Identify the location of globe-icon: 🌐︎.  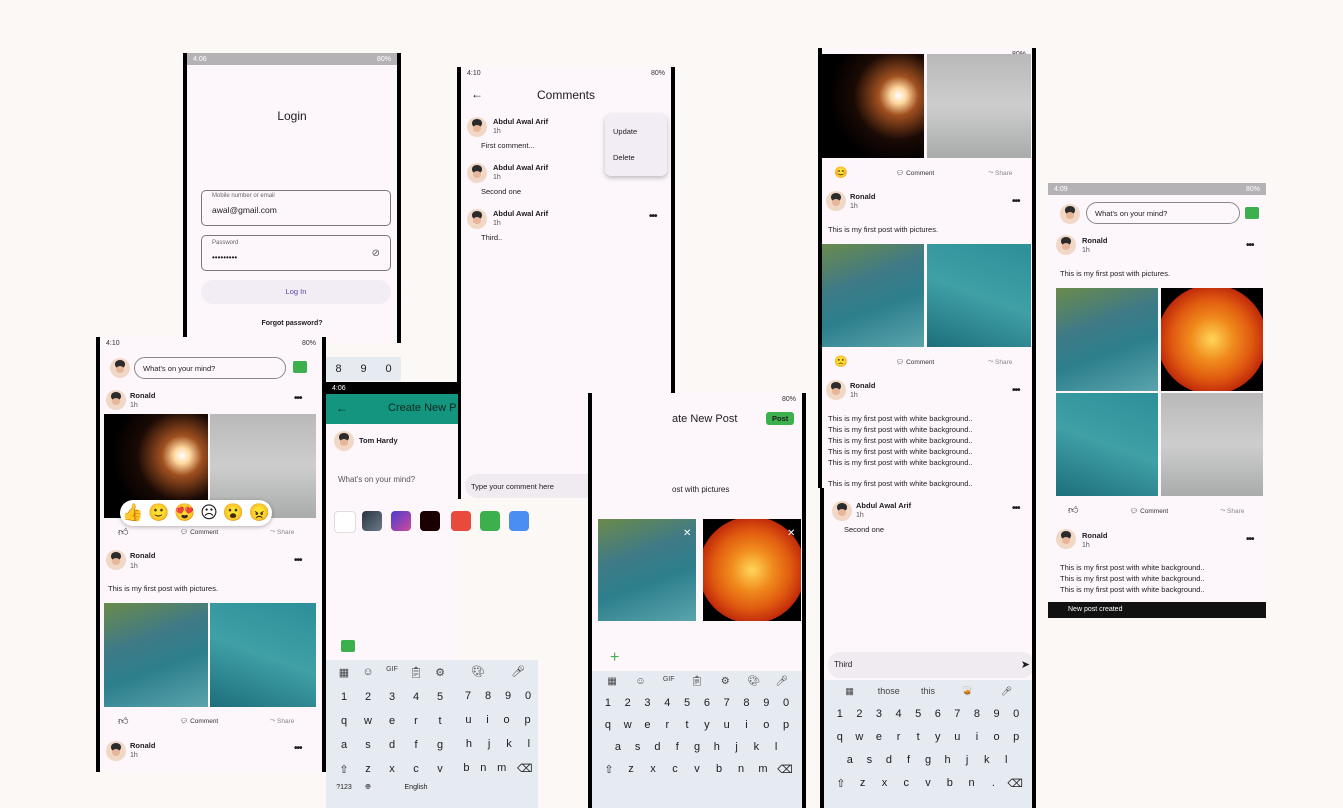
(368, 788).